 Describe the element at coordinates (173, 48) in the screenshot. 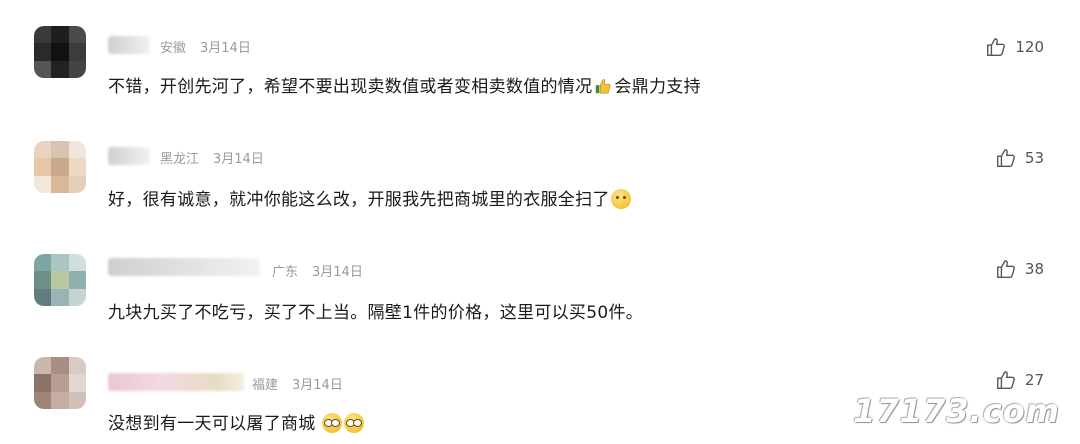

I see `location-label: 安徽` at that location.